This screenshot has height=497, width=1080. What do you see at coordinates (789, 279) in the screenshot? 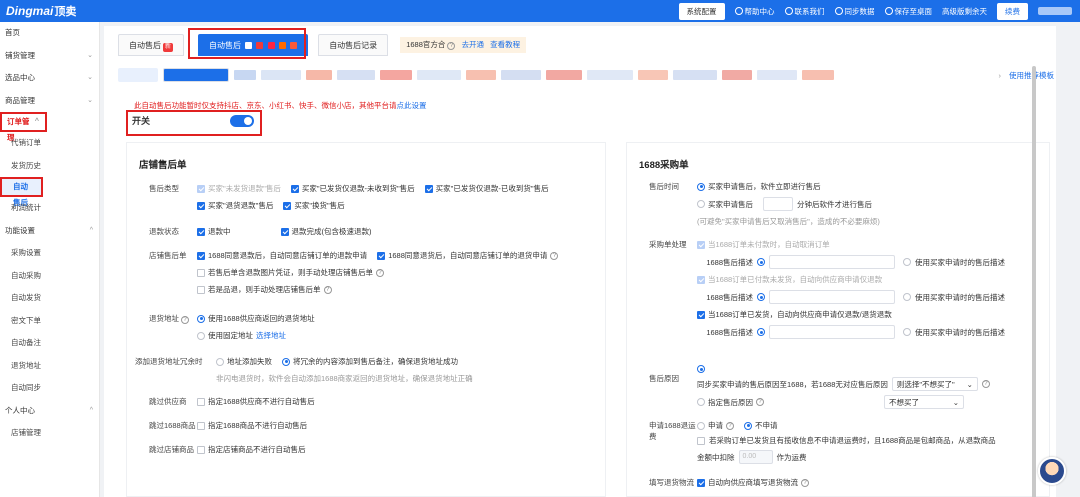
I see `refund-unshipped-checkbox: 当1688订单已付款未发货，自动向供应商申请仅退款` at bounding box center [789, 279].